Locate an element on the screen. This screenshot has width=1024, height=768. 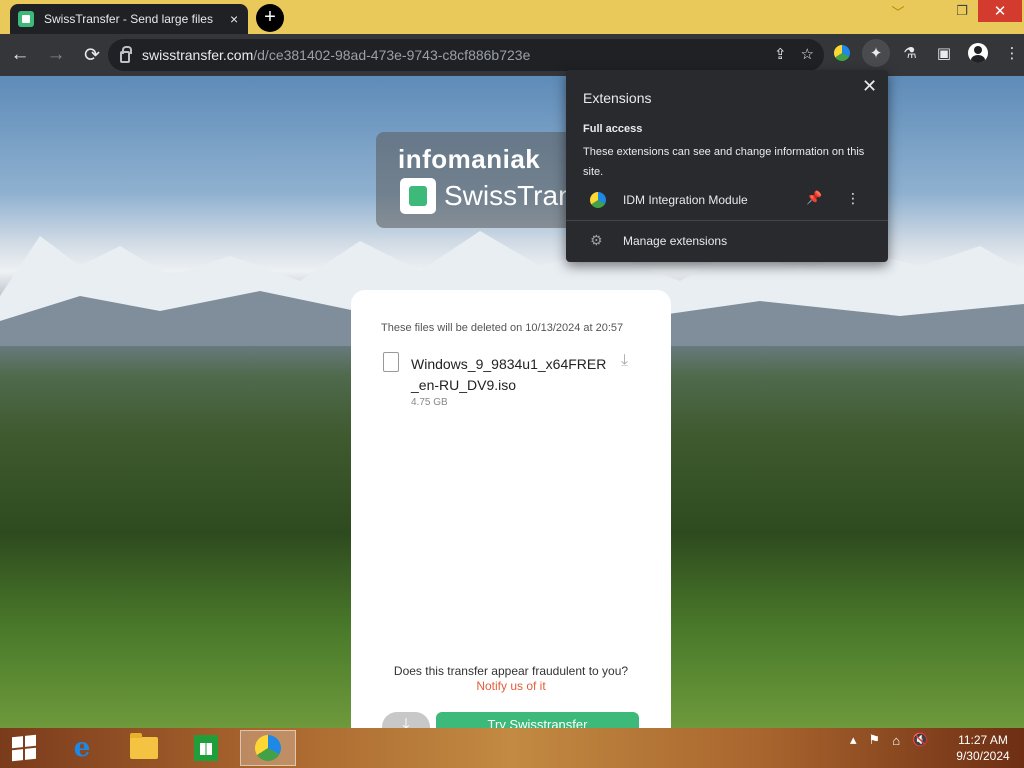
file-name: Windows_9_9834u1_x64FRER_en-RU_DV9.iso is located at coordinates (509, 374).